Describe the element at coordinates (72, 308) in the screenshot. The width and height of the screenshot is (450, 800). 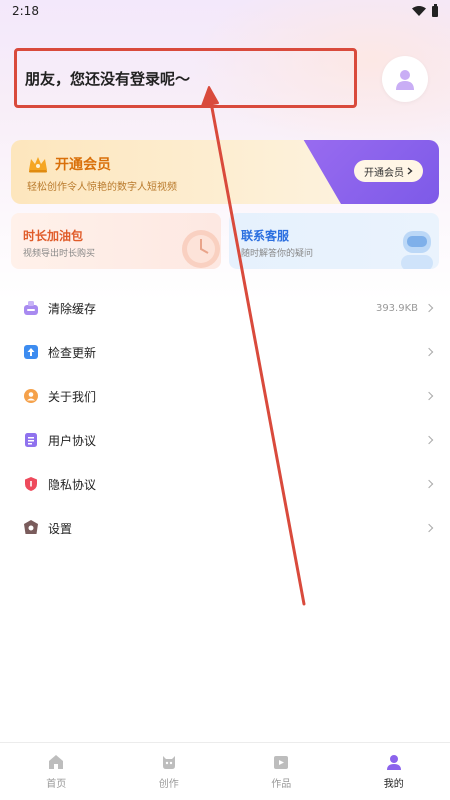
I see `menu-label: 清除缓存` at that location.